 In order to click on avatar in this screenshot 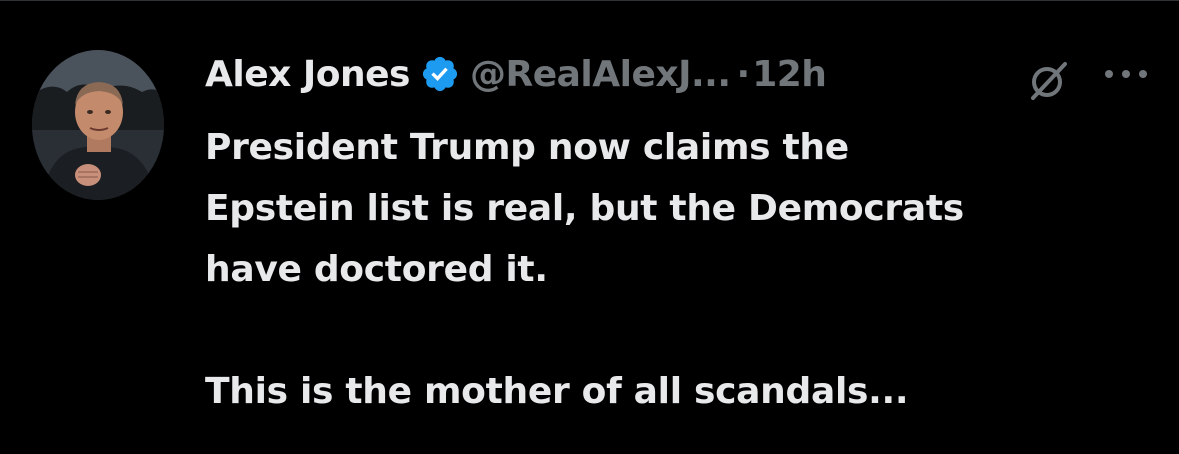, I will do `click(98, 125)`.